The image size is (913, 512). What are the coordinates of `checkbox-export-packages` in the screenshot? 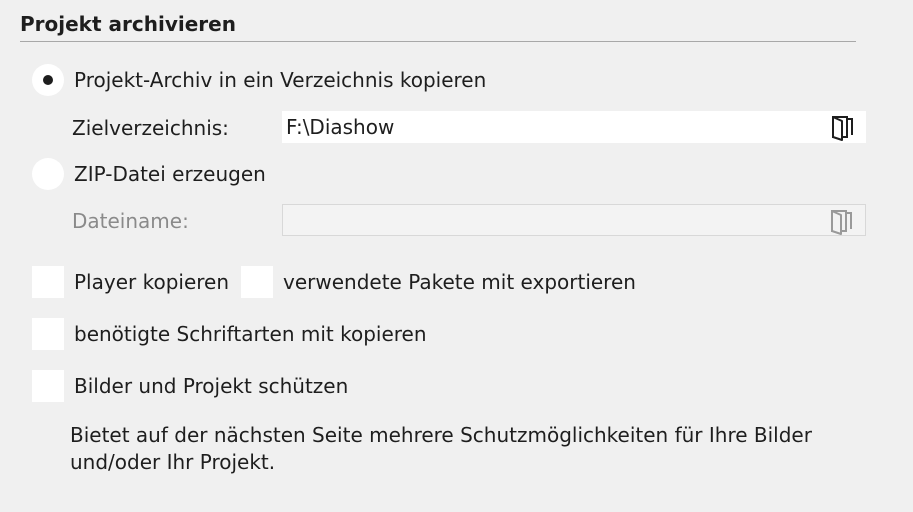 It's located at (257, 282).